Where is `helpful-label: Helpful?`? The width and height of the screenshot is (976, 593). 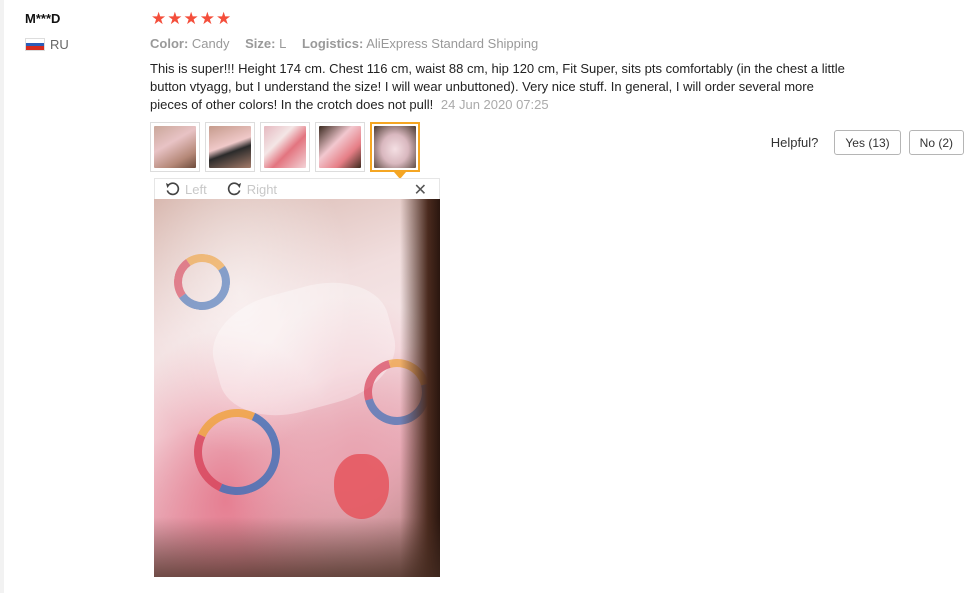 helpful-label: Helpful? is located at coordinates (794, 142).